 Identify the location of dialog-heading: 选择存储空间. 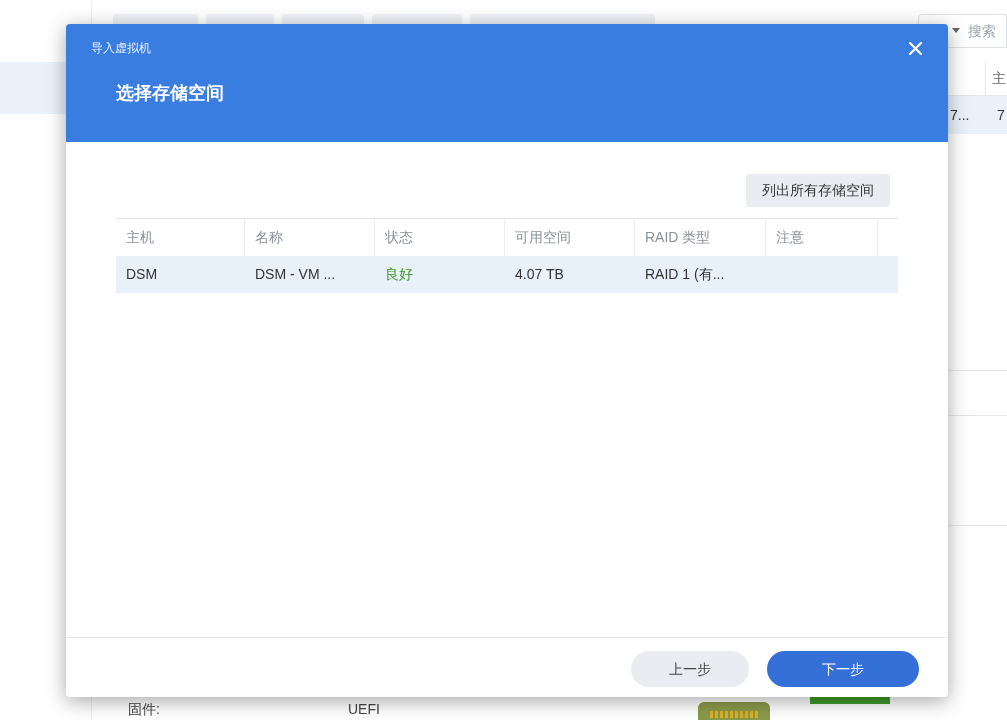
(170, 93).